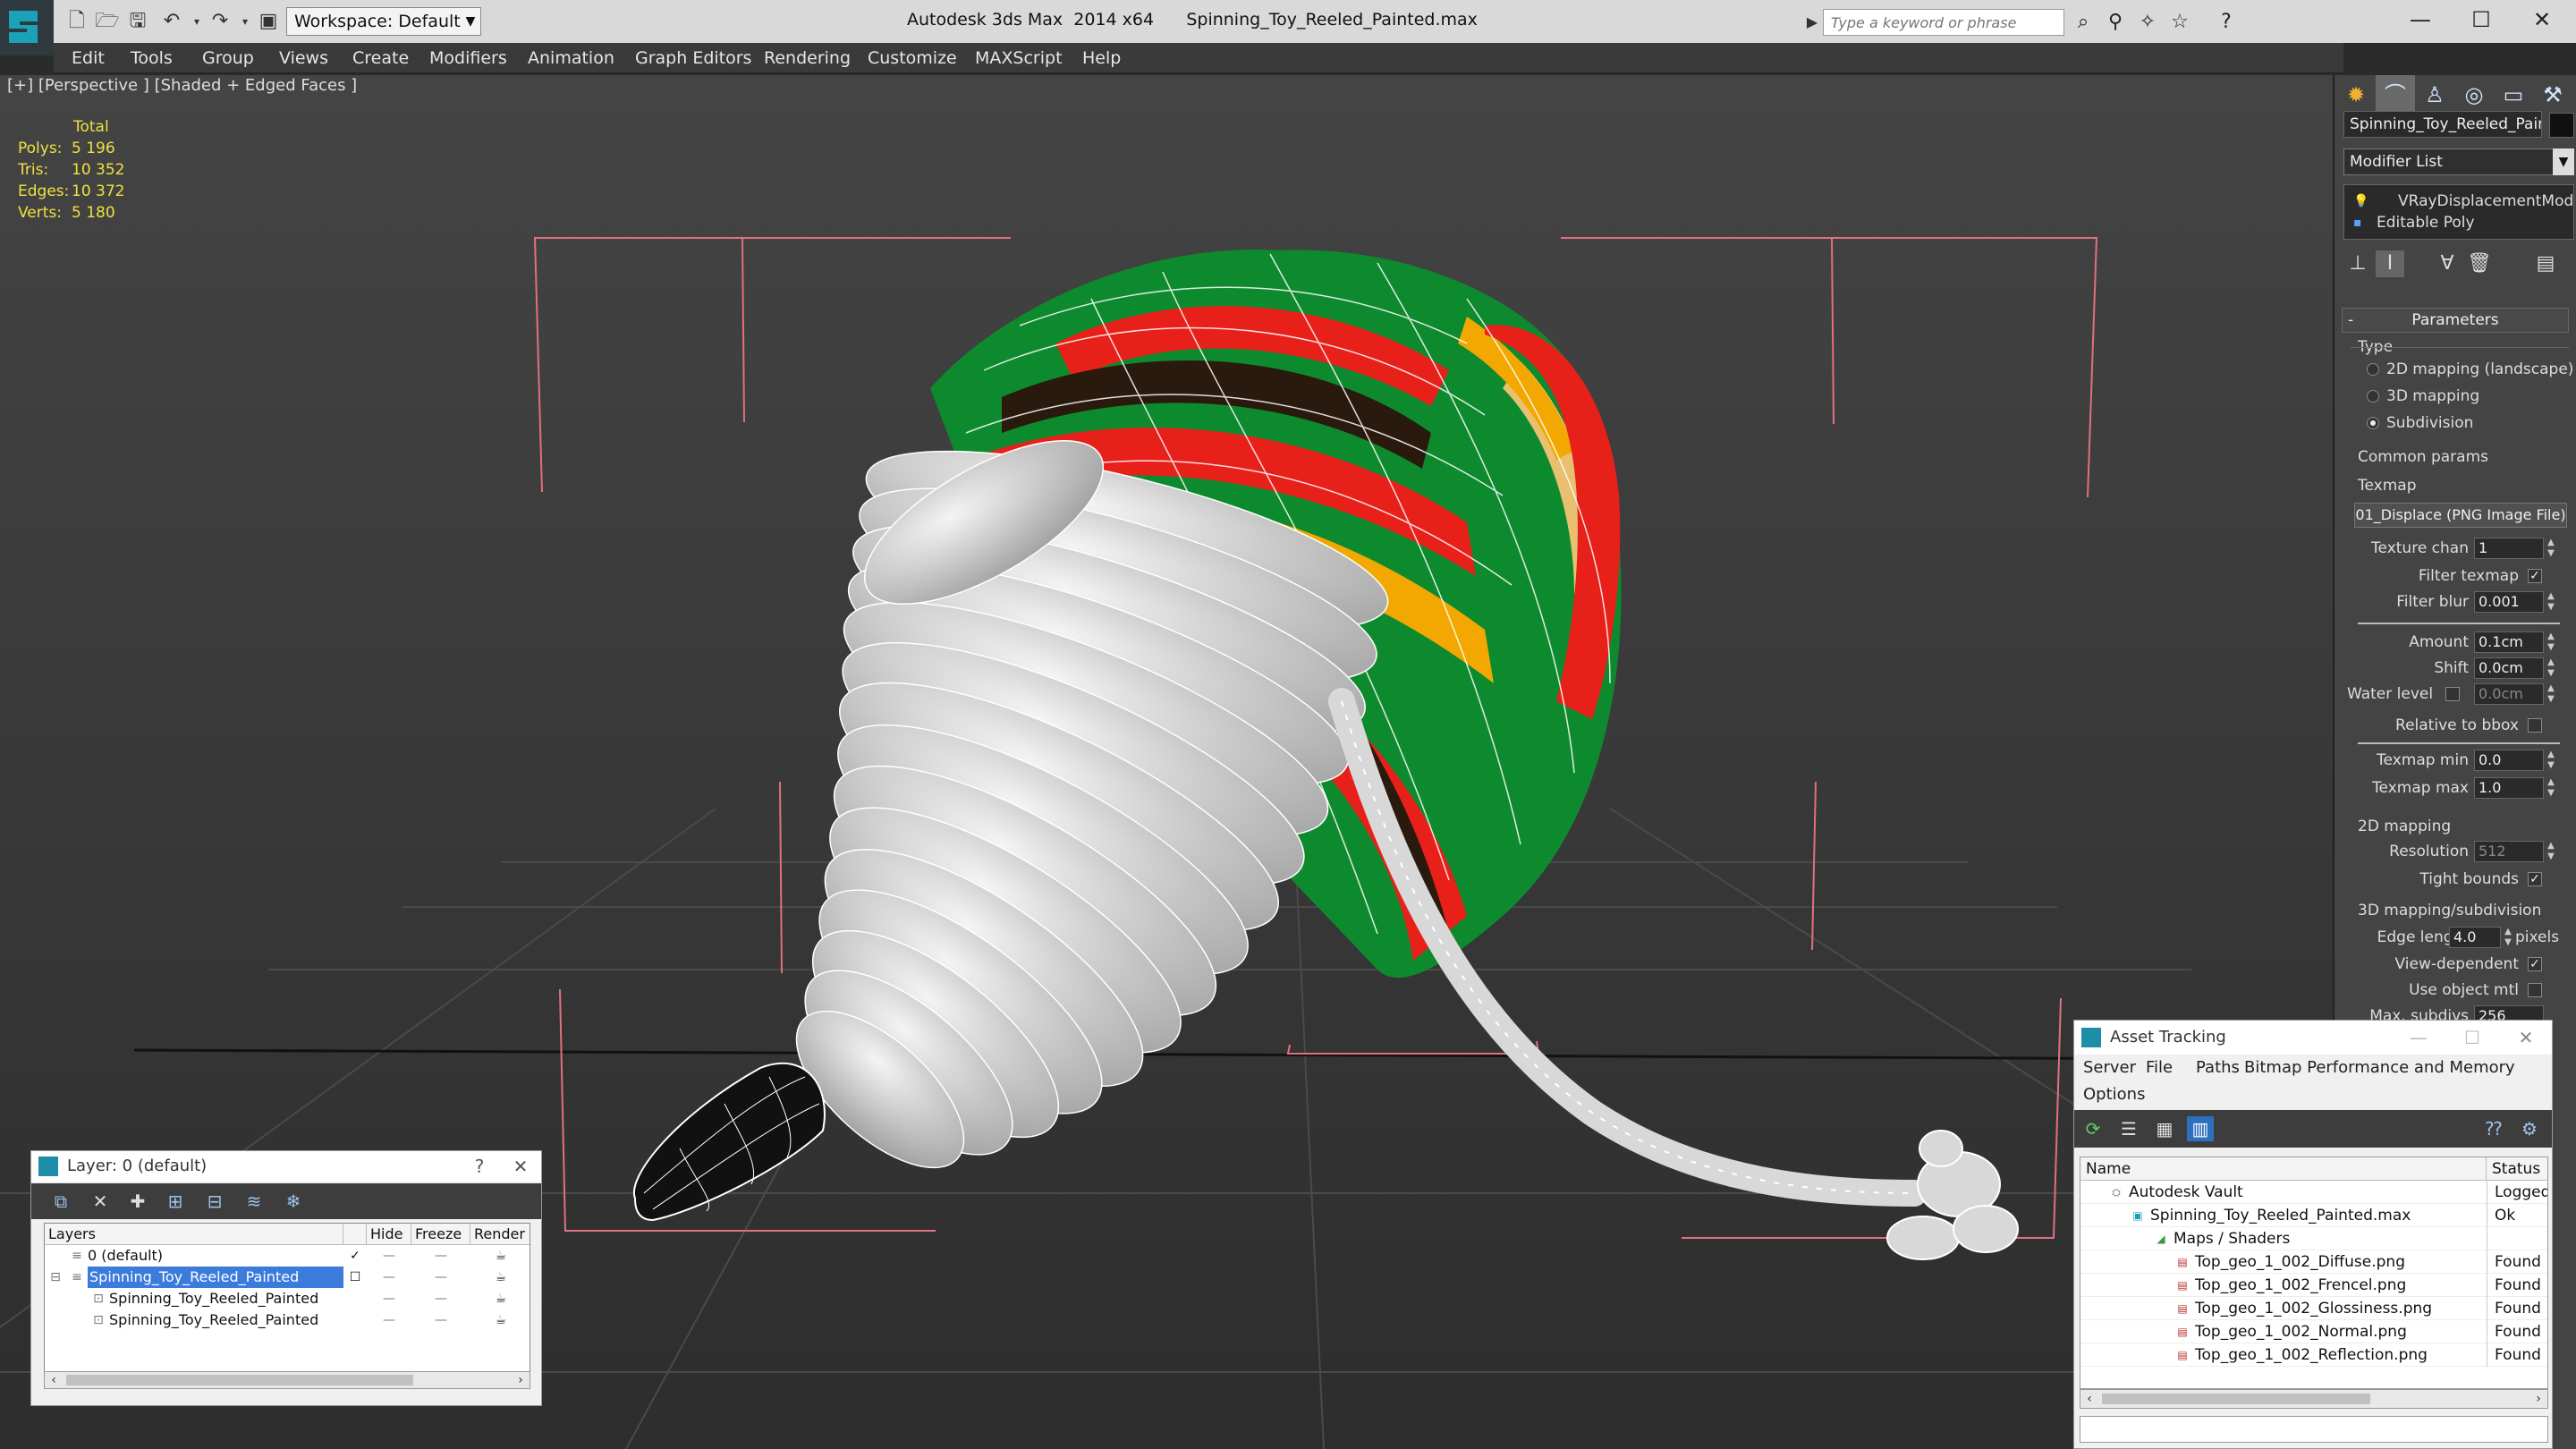 The image size is (2576, 1449). What do you see at coordinates (194, 1234) in the screenshot?
I see `column-header-layers: Layers` at bounding box center [194, 1234].